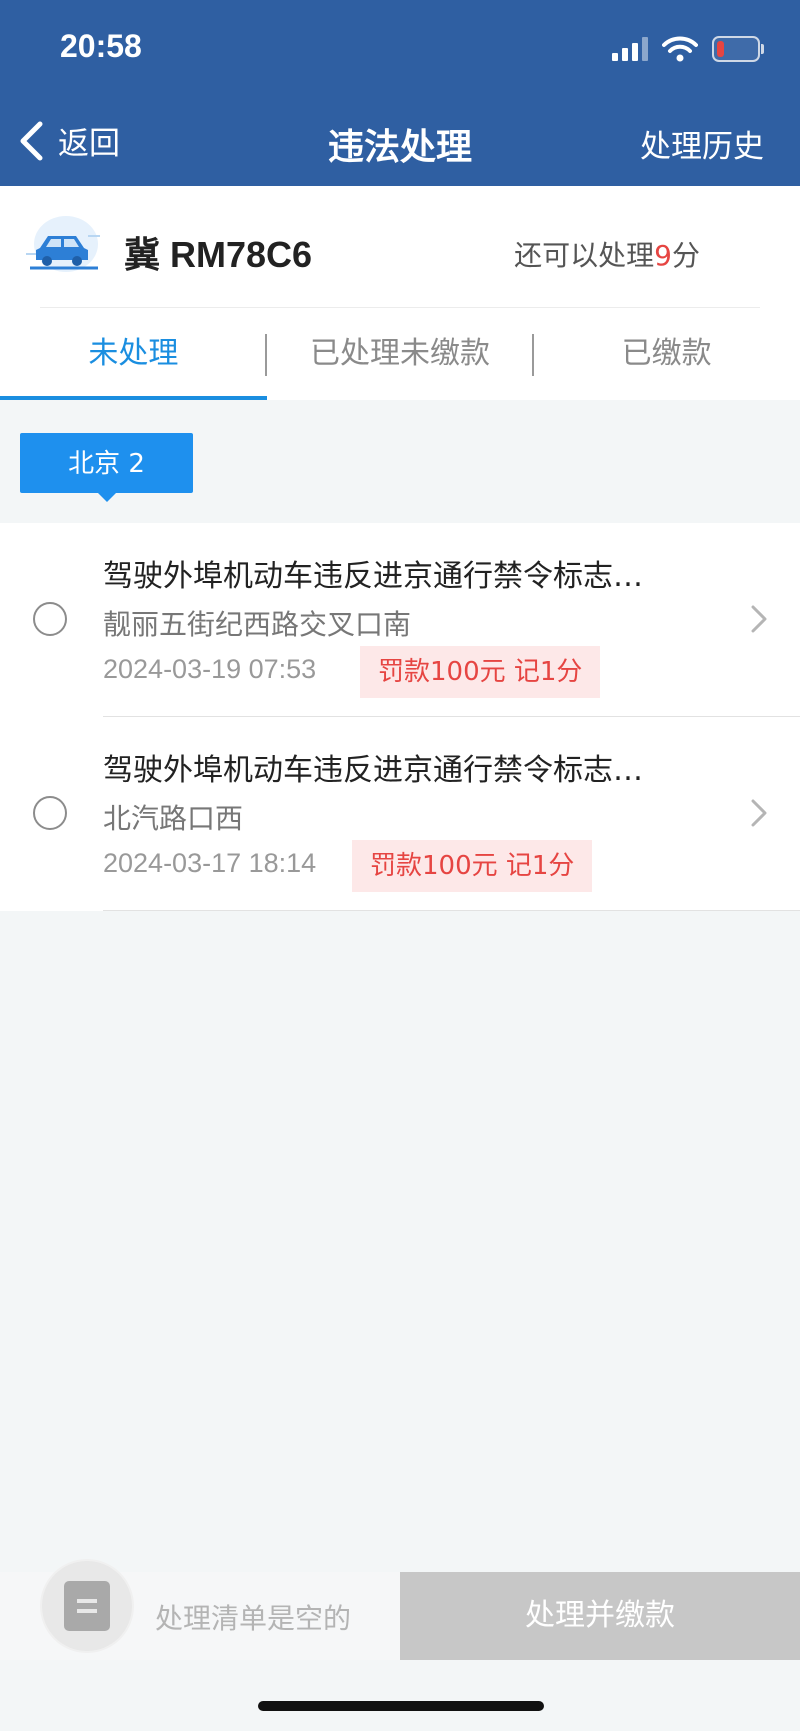 The image size is (800, 1731). Describe the element at coordinates (173, 818) in the screenshot. I see `violation-location: 北汽路口西` at that location.